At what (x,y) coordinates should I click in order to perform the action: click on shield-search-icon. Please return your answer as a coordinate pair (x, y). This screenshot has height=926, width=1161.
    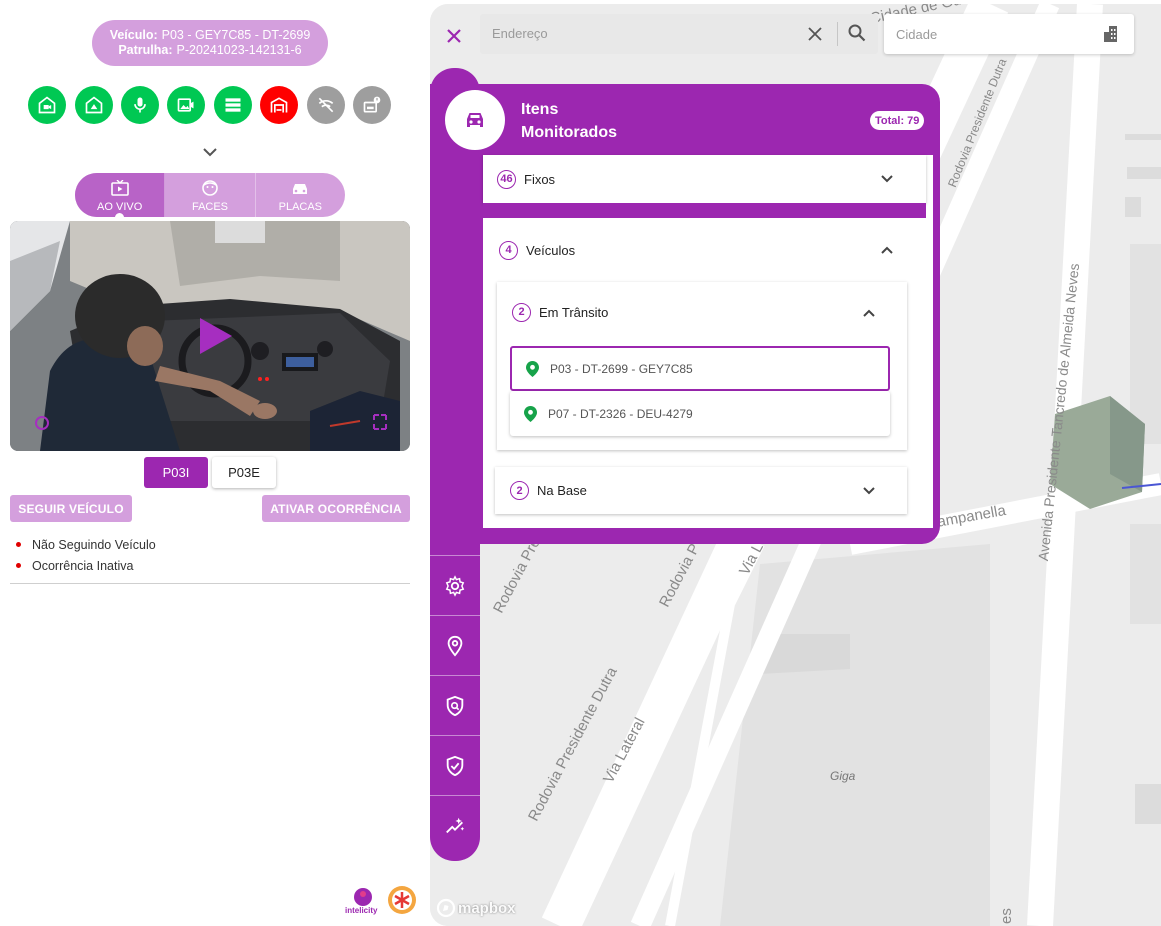
    Looking at the image, I should click on (455, 705).